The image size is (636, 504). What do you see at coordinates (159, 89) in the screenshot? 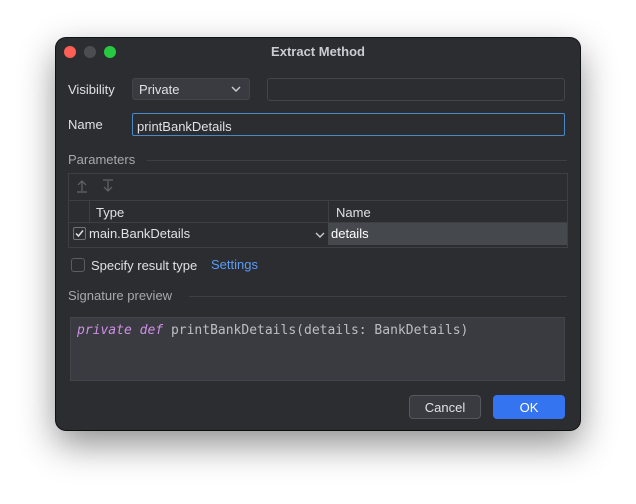
I see `visibility-selected-value: Private` at bounding box center [159, 89].